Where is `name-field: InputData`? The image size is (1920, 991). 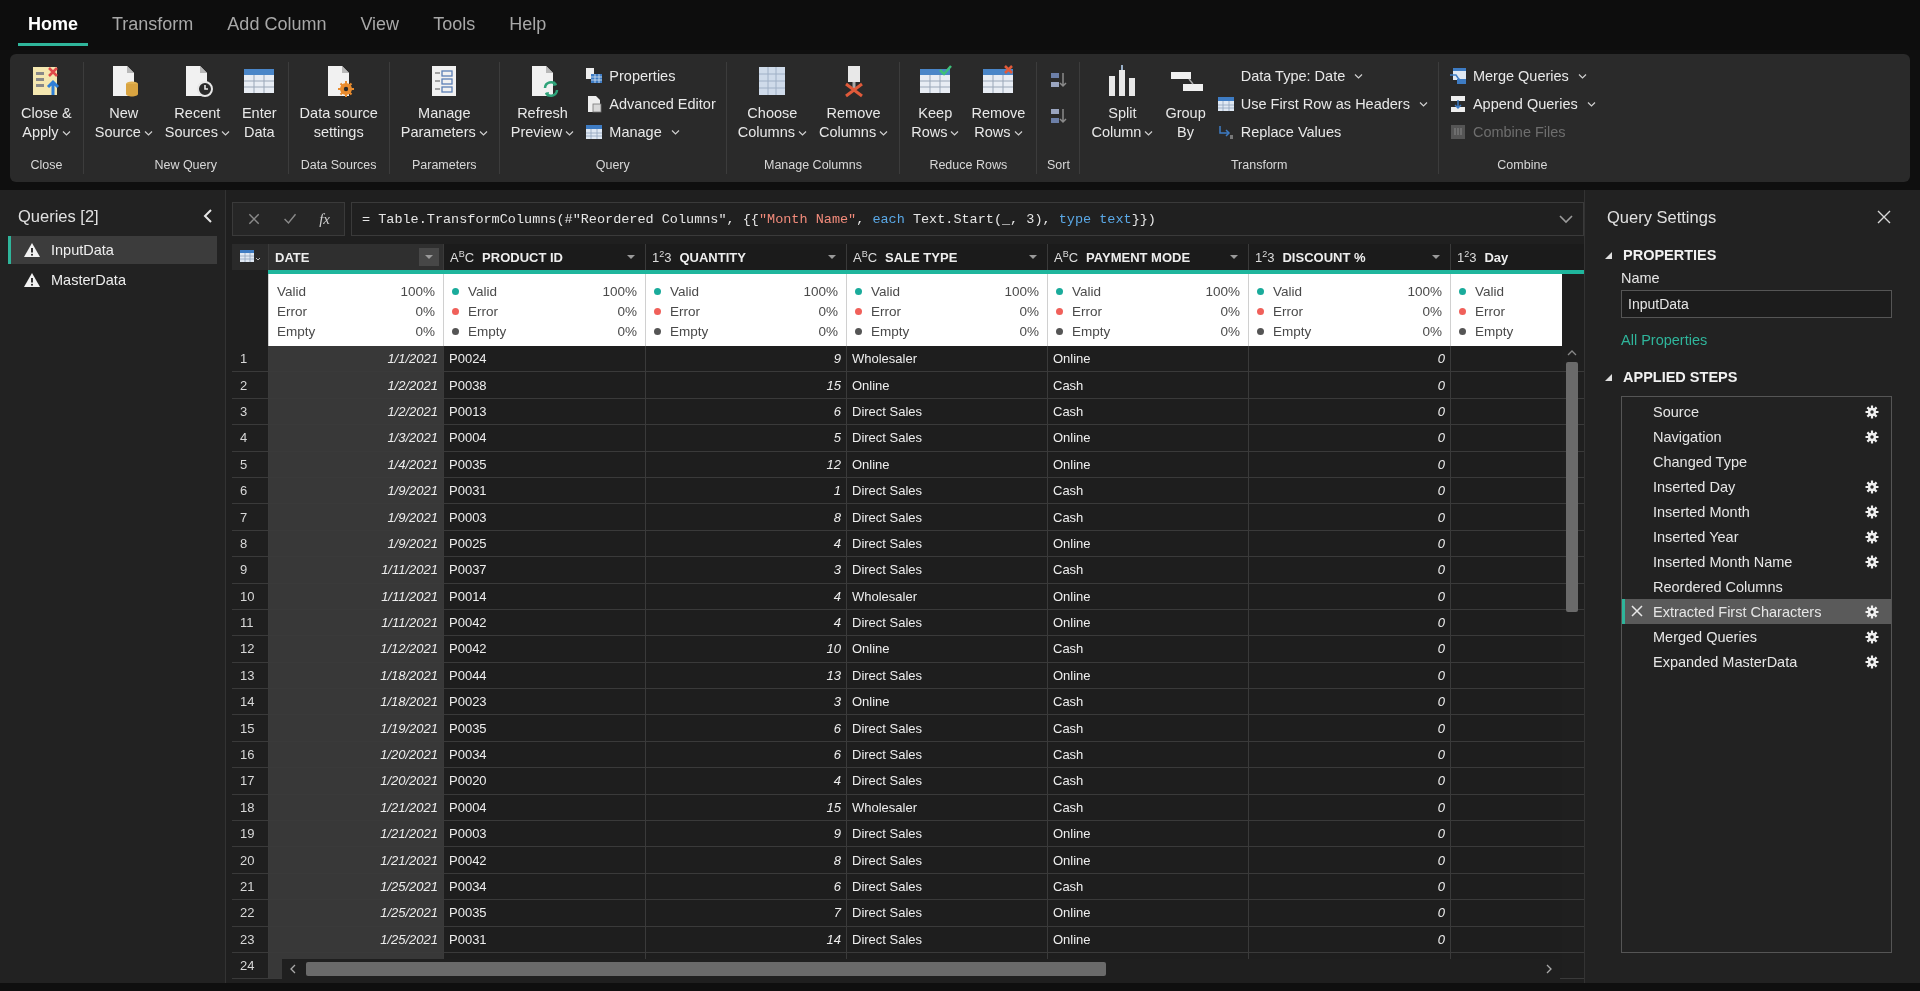
name-field: InputData is located at coordinates (1756, 304).